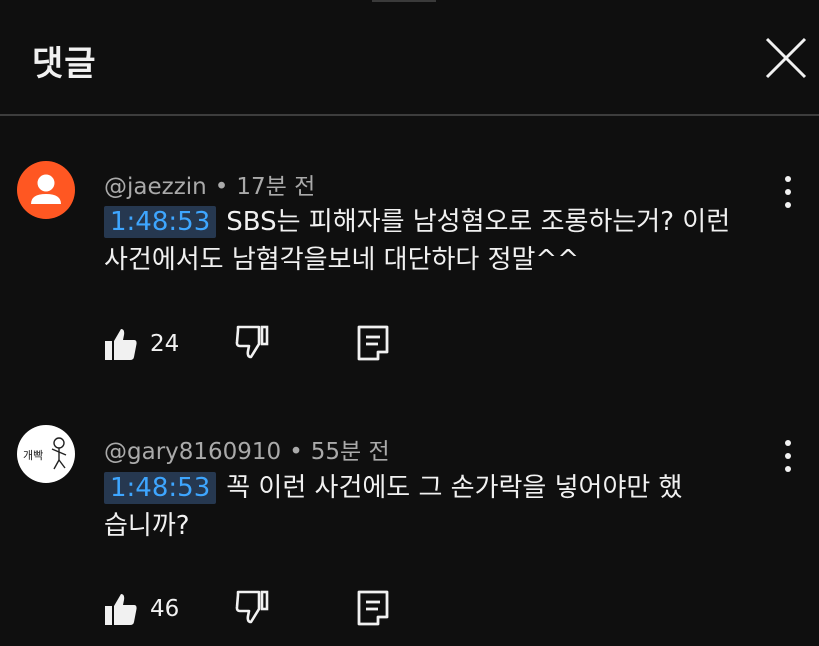 This screenshot has height=646, width=819. What do you see at coordinates (165, 609) in the screenshot?
I see `like-count: 46` at bounding box center [165, 609].